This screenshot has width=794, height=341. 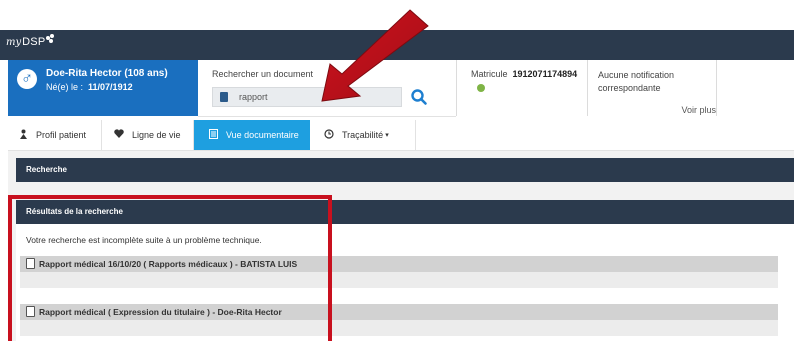 I want to click on tab-vue-documentaire: Vue documentaire, so click(x=252, y=135).